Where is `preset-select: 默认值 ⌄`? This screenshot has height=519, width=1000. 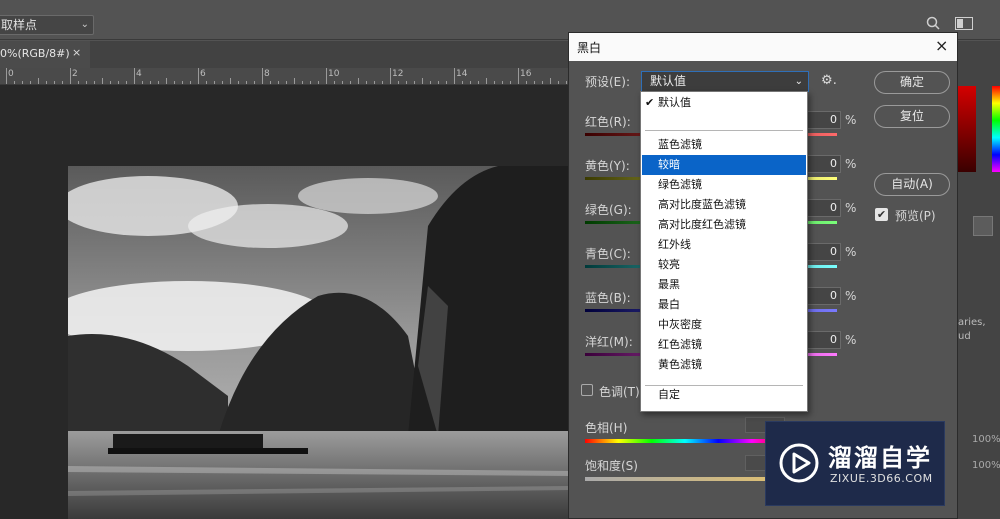
preset-select: 默认值 ⌄ is located at coordinates (725, 81).